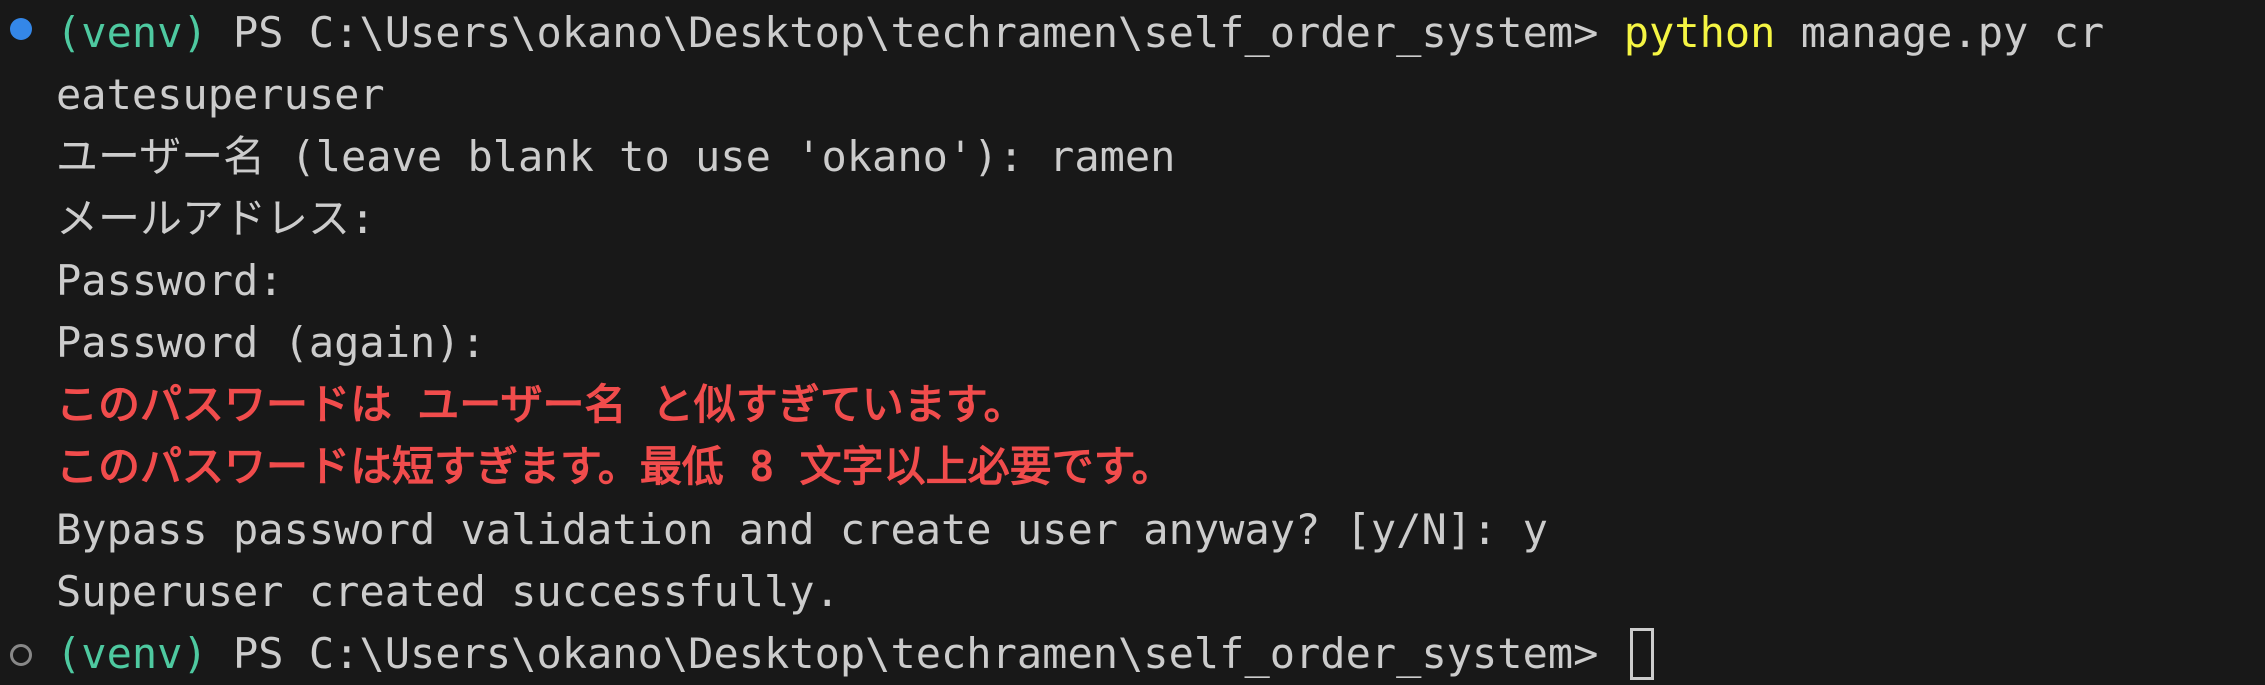  Describe the element at coordinates (271, 342) in the screenshot. I see `password-again-prompt: Password (again):` at that location.